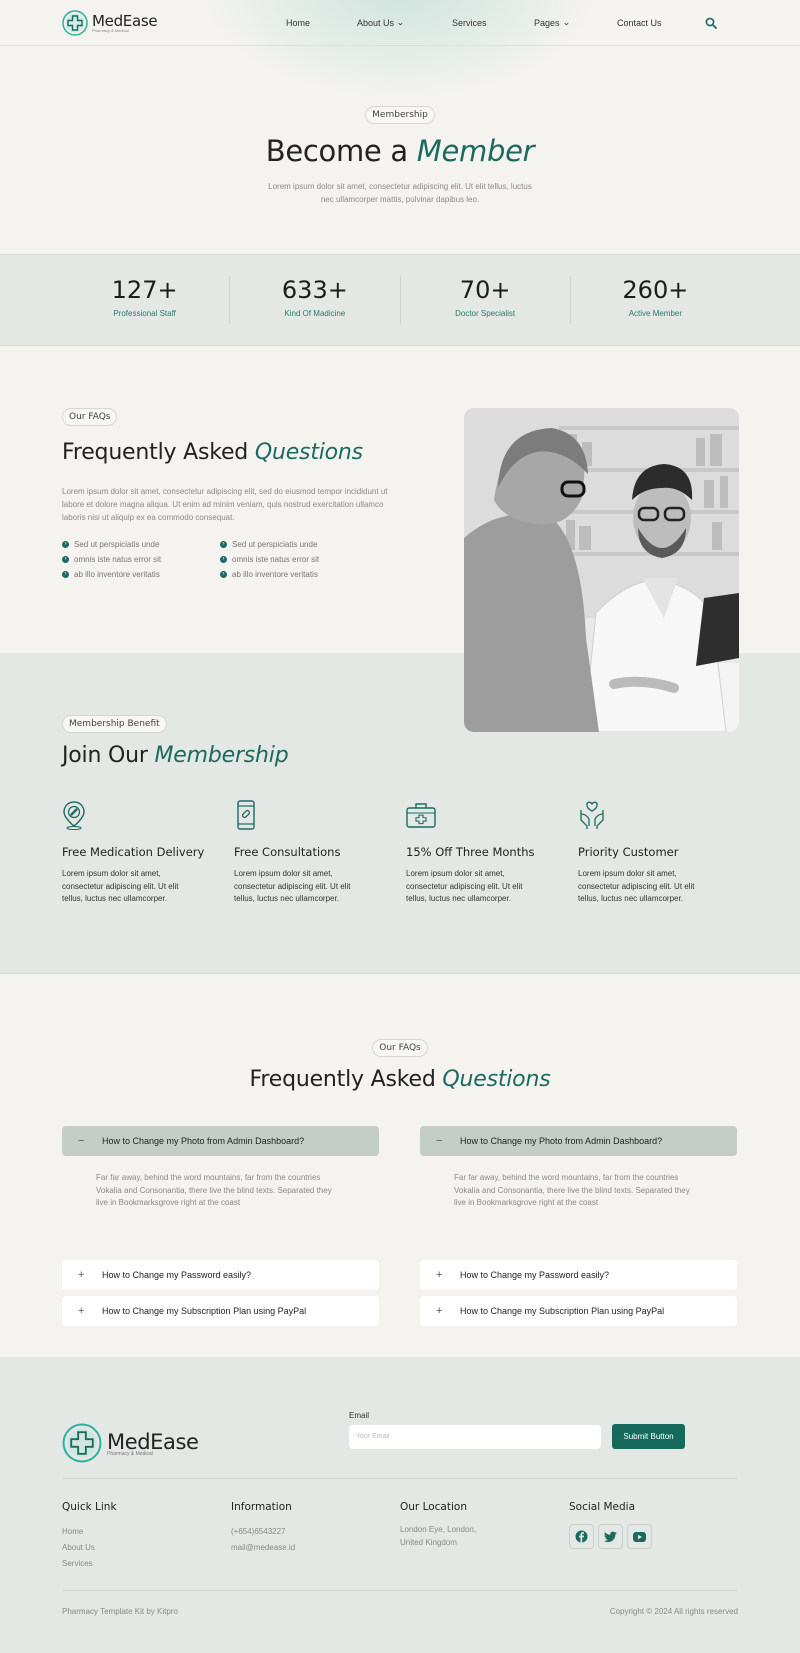 The height and width of the screenshot is (1653, 800). I want to click on twitter-icon, so click(610, 1536).